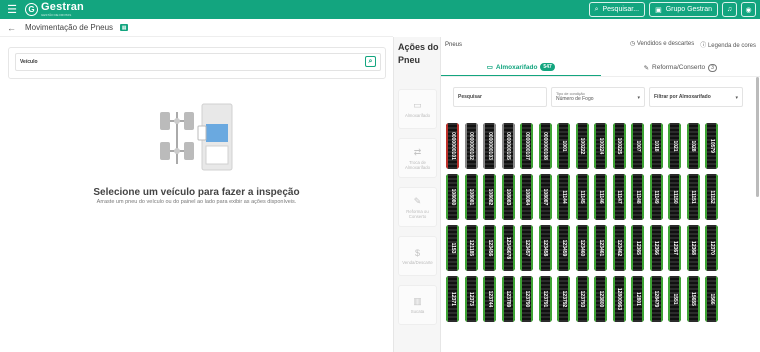  Describe the element at coordinates (417, 105) in the screenshot. I see `warehouse-icon: ▭` at that location.